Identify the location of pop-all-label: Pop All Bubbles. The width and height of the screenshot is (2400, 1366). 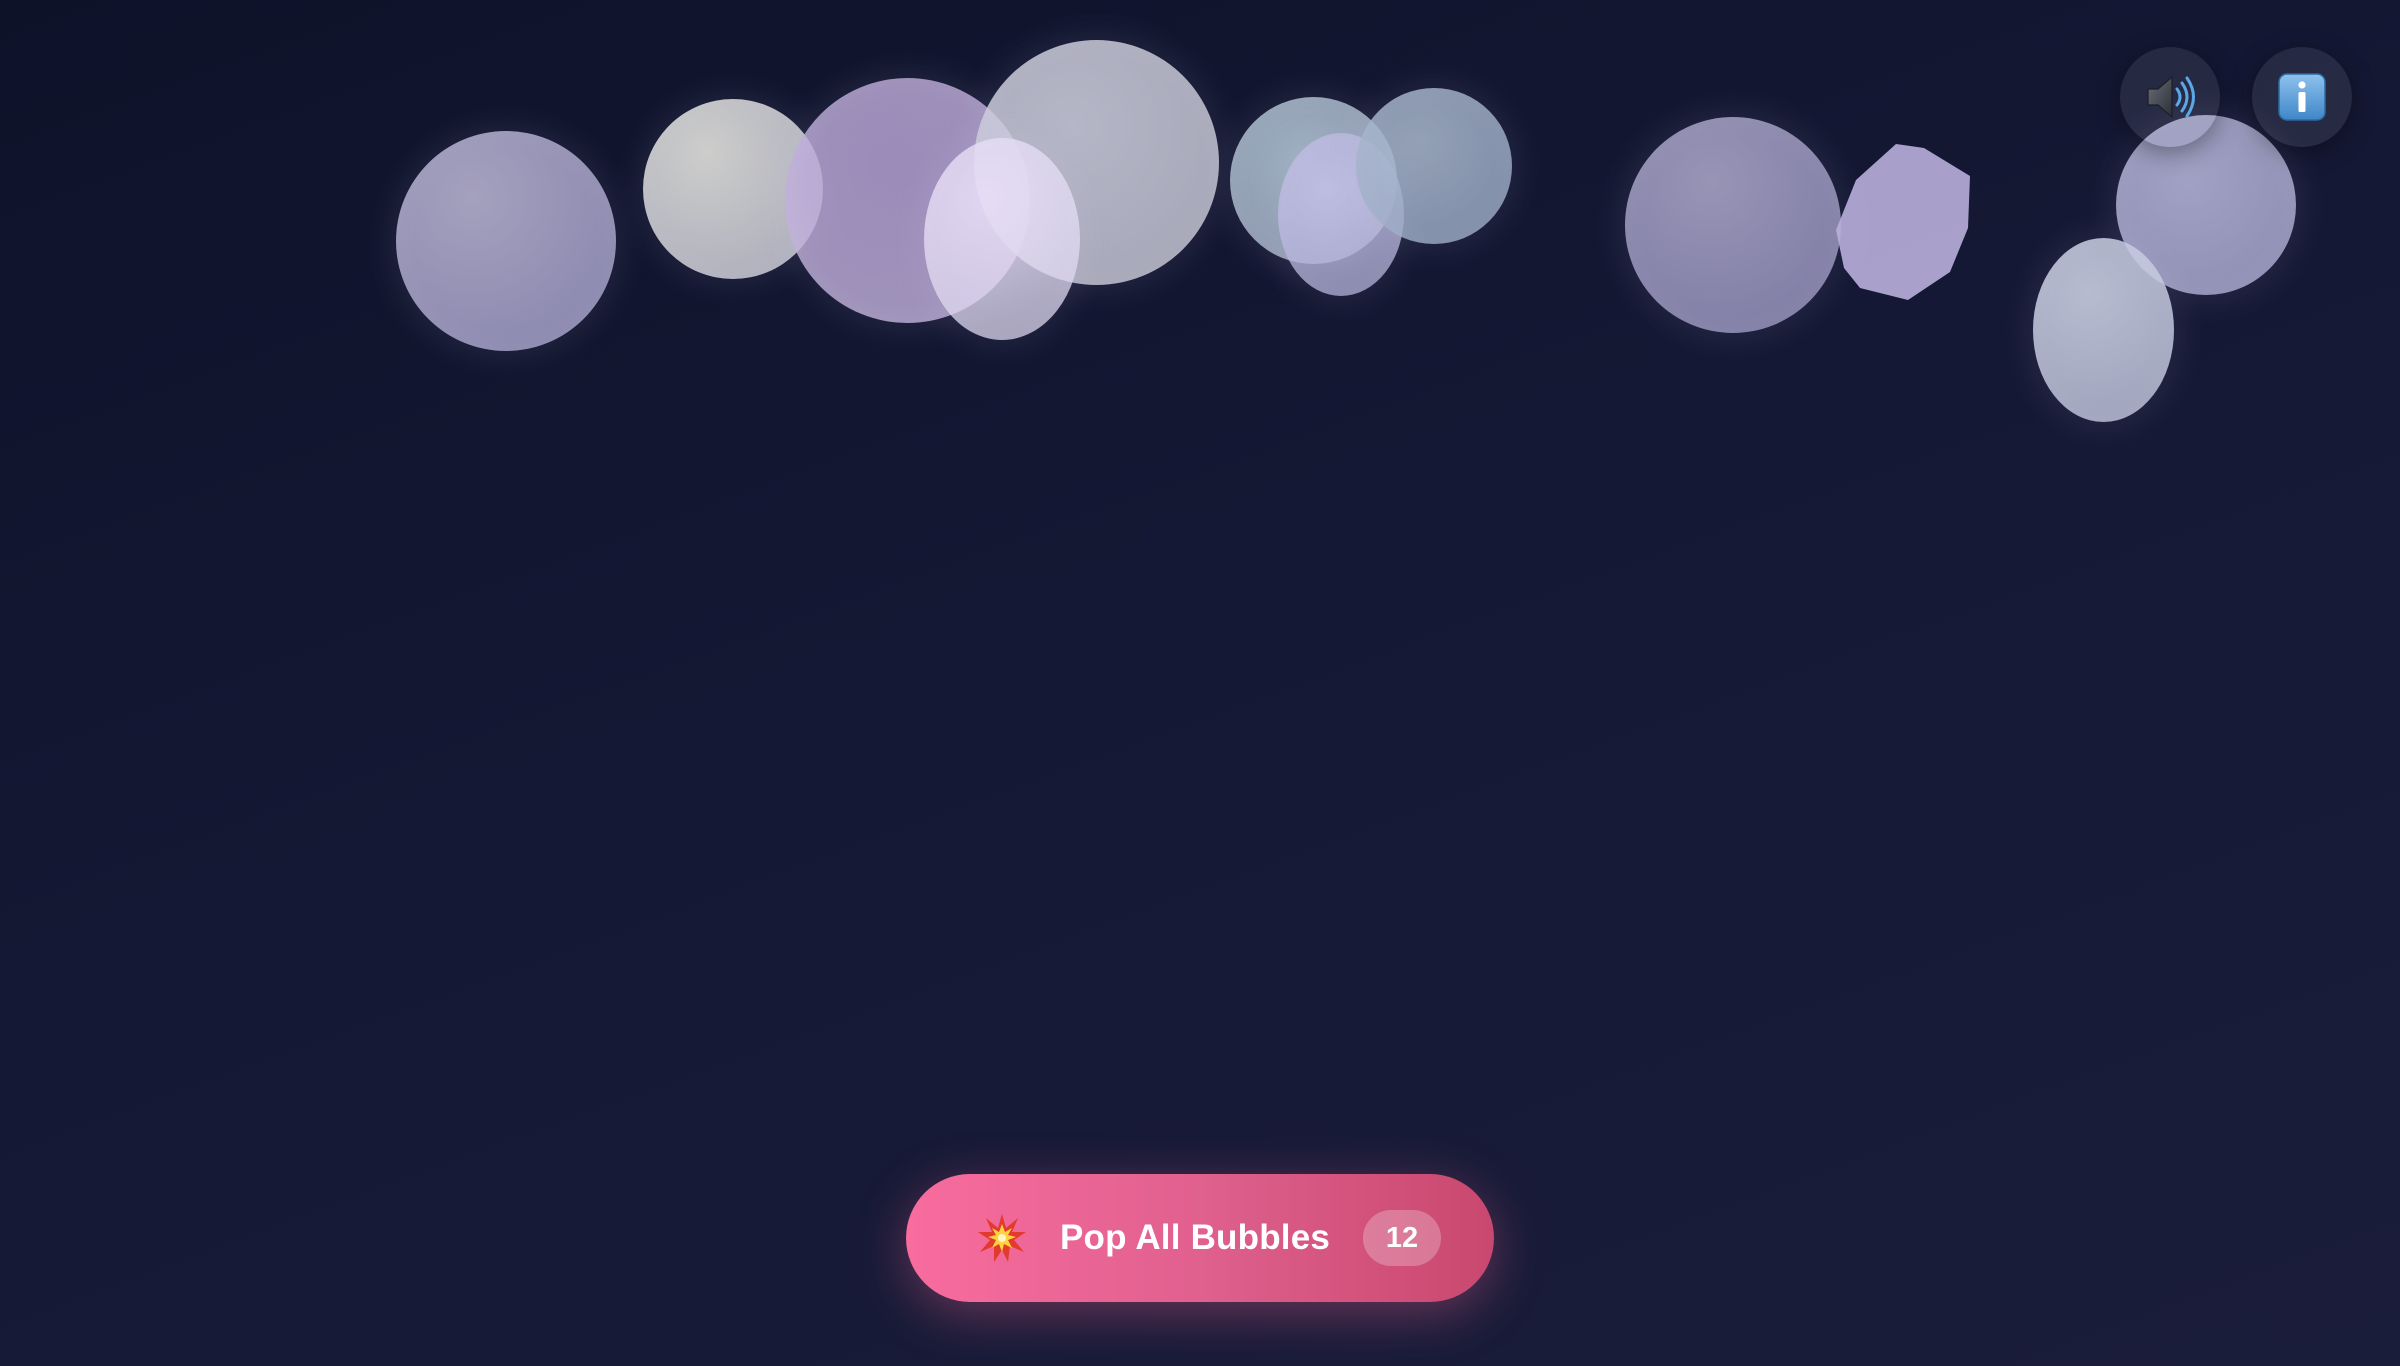
(1195, 1237).